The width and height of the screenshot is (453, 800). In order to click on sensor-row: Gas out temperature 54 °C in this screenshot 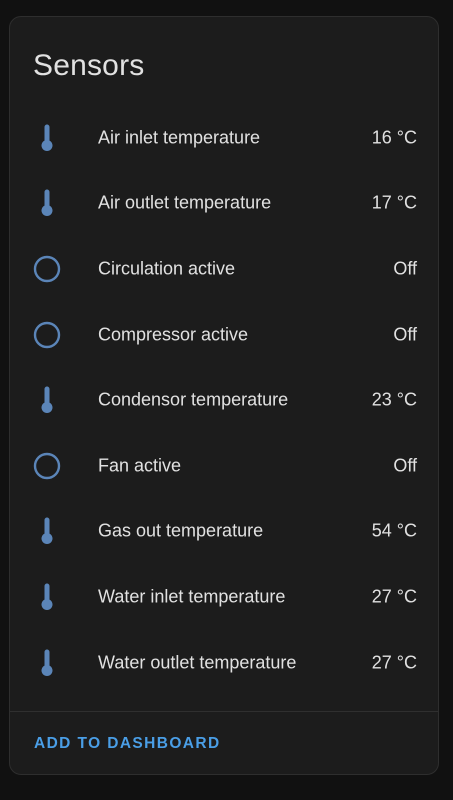, I will do `click(224, 532)`.